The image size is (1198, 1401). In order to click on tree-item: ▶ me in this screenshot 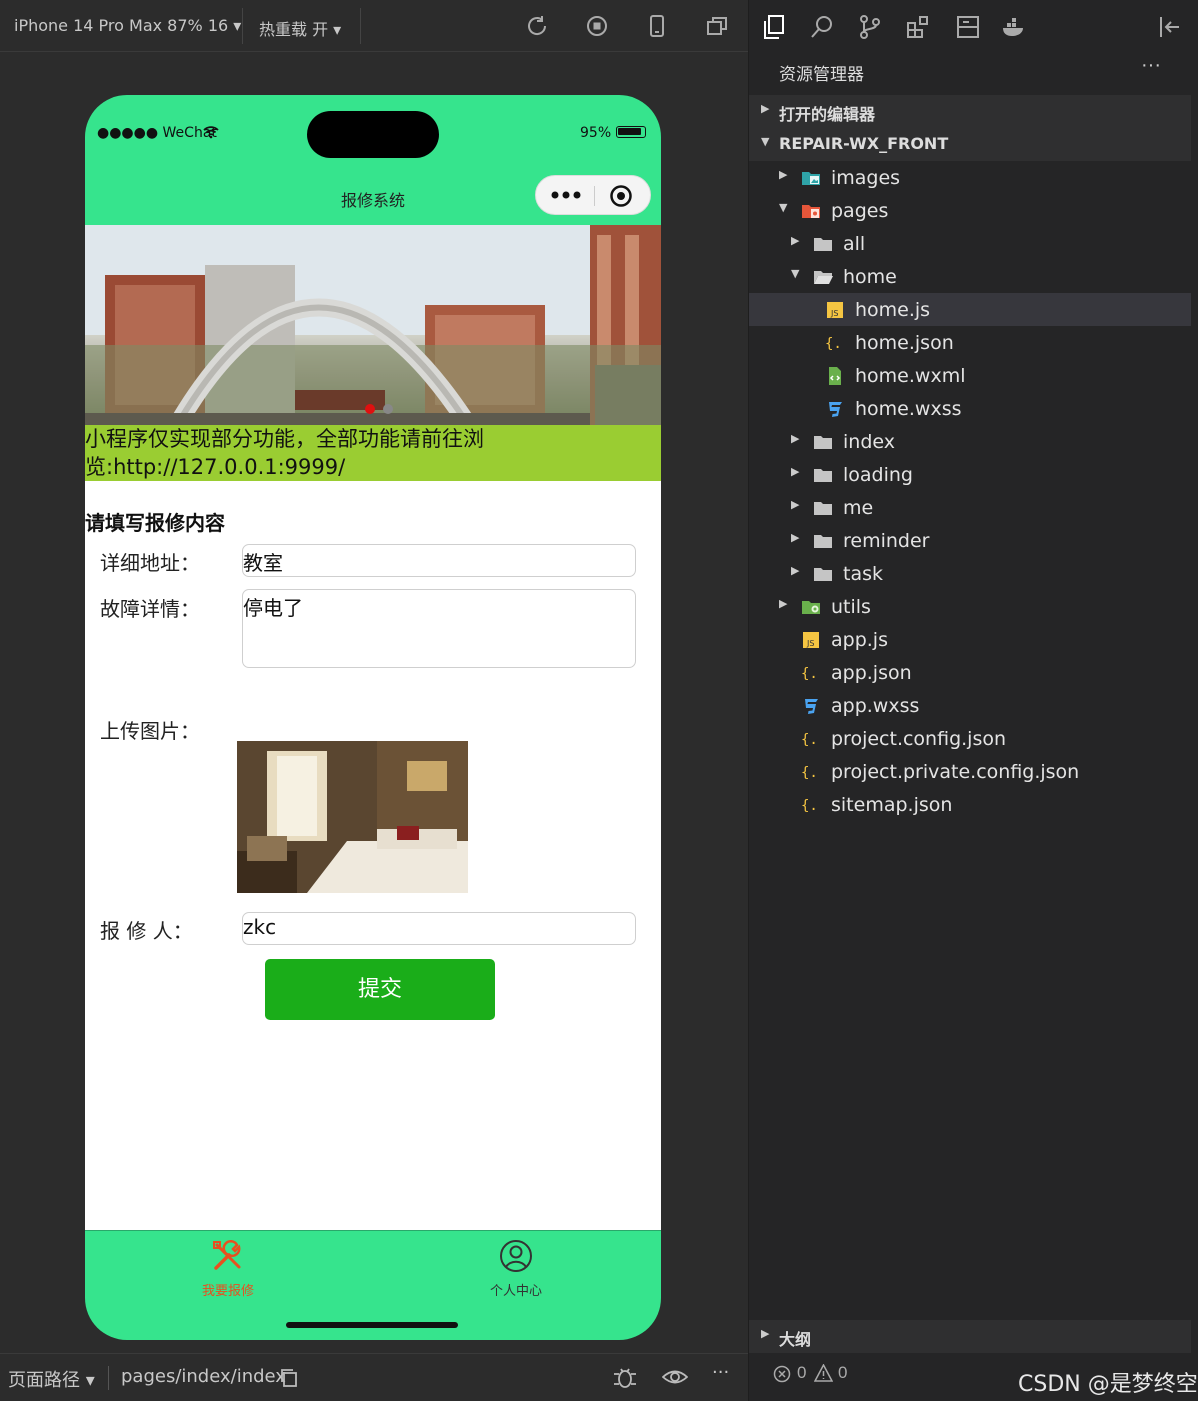, I will do `click(970, 507)`.